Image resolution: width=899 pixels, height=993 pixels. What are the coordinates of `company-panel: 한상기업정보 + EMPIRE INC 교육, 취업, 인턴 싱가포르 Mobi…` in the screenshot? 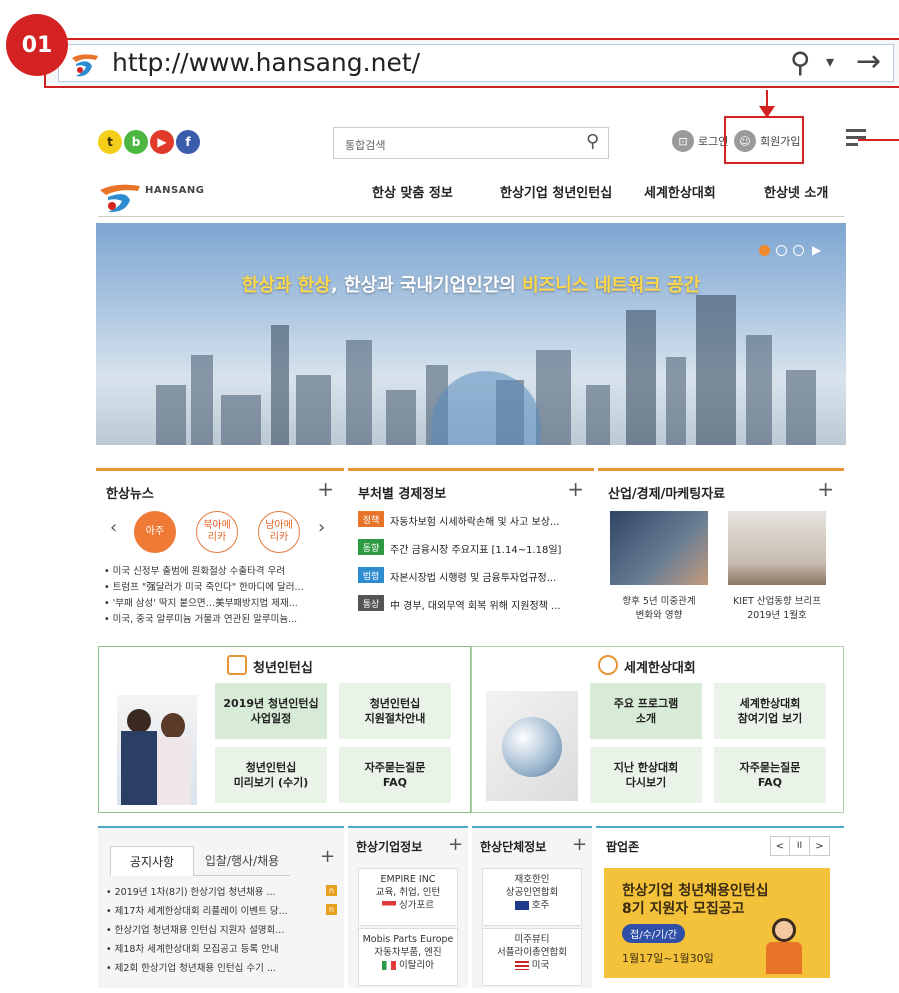 It's located at (408, 907).